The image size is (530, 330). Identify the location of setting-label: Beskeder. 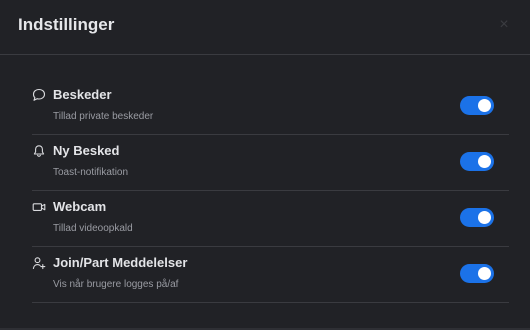
(82, 94).